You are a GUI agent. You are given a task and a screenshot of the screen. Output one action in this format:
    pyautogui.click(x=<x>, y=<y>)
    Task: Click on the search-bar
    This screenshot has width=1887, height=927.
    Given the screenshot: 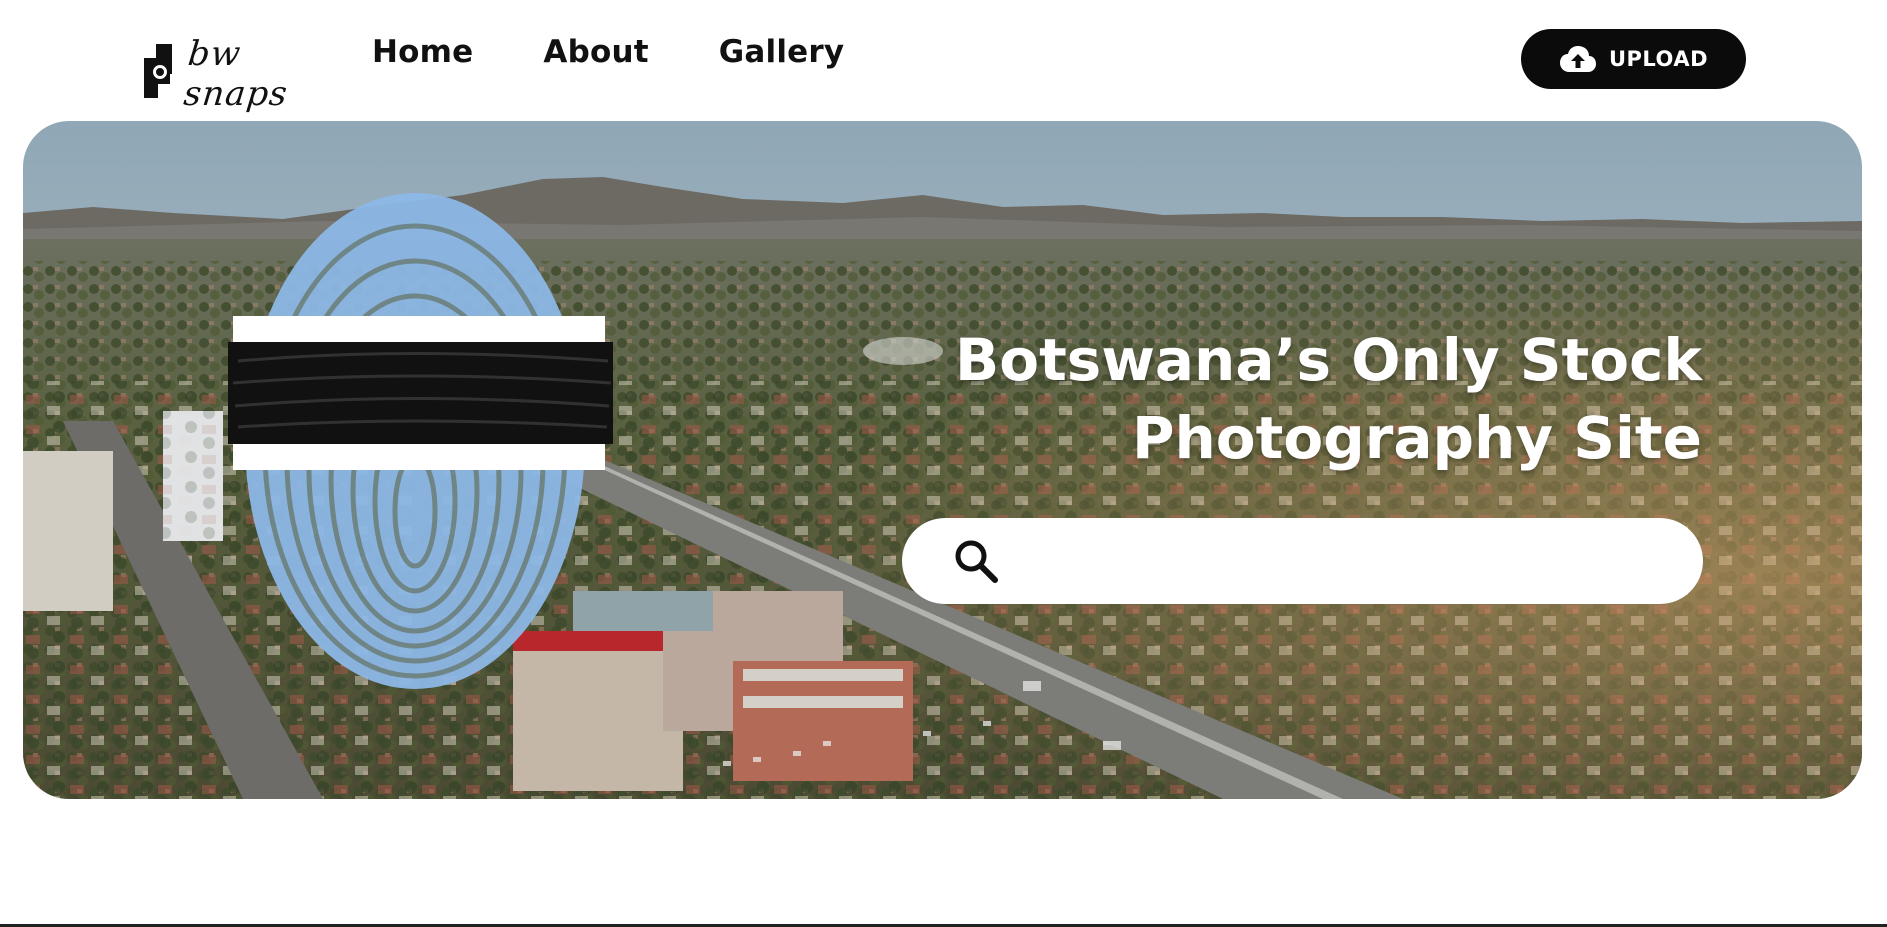 What is the action you would take?
    pyautogui.click(x=1302, y=561)
    